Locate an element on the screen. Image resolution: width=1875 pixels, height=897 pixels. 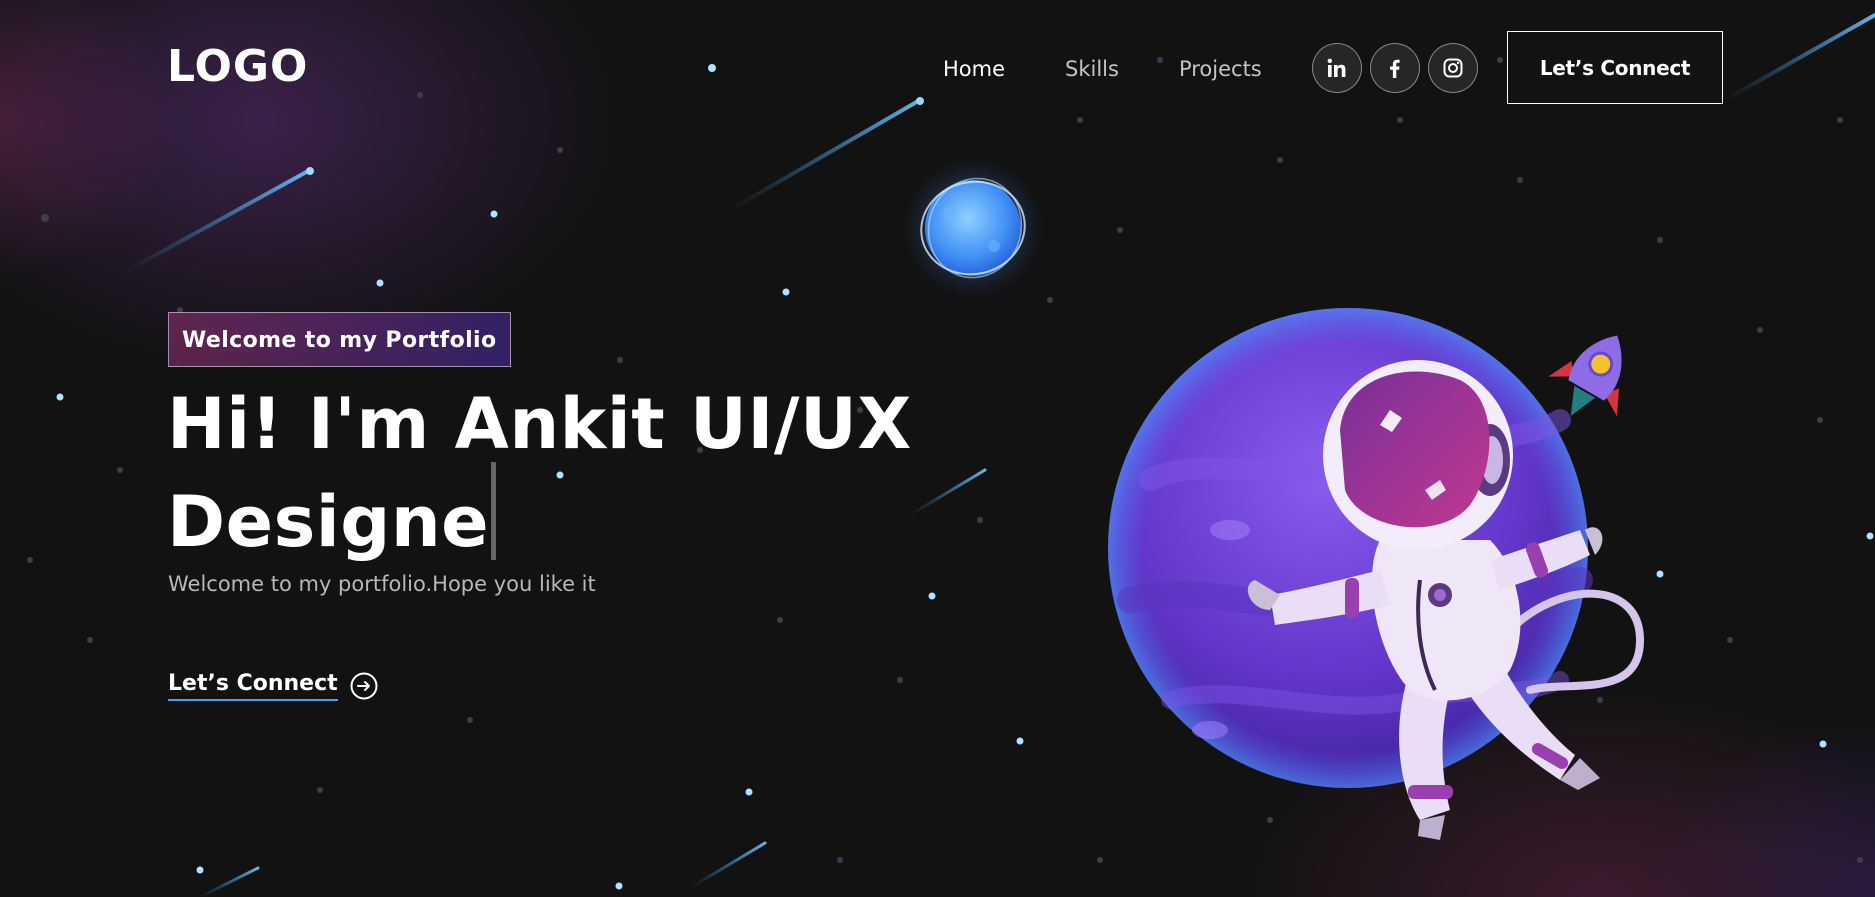
typing-cursor is located at coordinates (494, 511).